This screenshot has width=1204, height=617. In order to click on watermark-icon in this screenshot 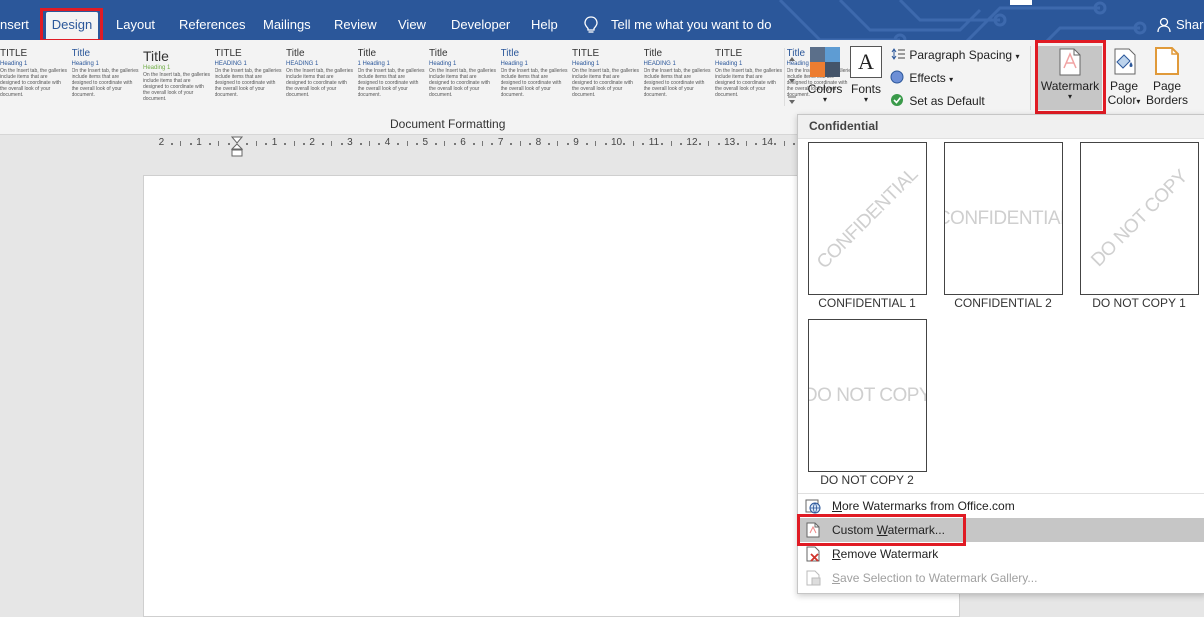, I will do `click(1070, 62)`.